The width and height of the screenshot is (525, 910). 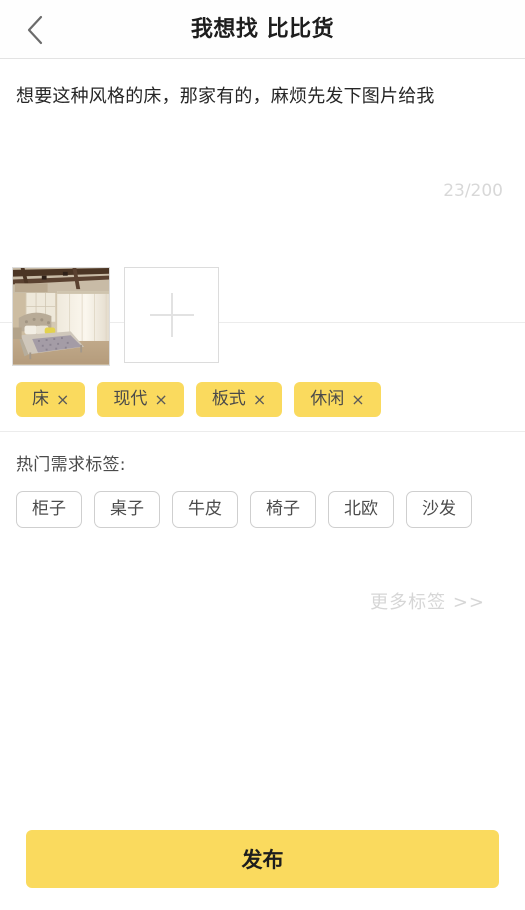 What do you see at coordinates (127, 509) in the screenshot?
I see `hot-tag-chip: 桌子` at bounding box center [127, 509].